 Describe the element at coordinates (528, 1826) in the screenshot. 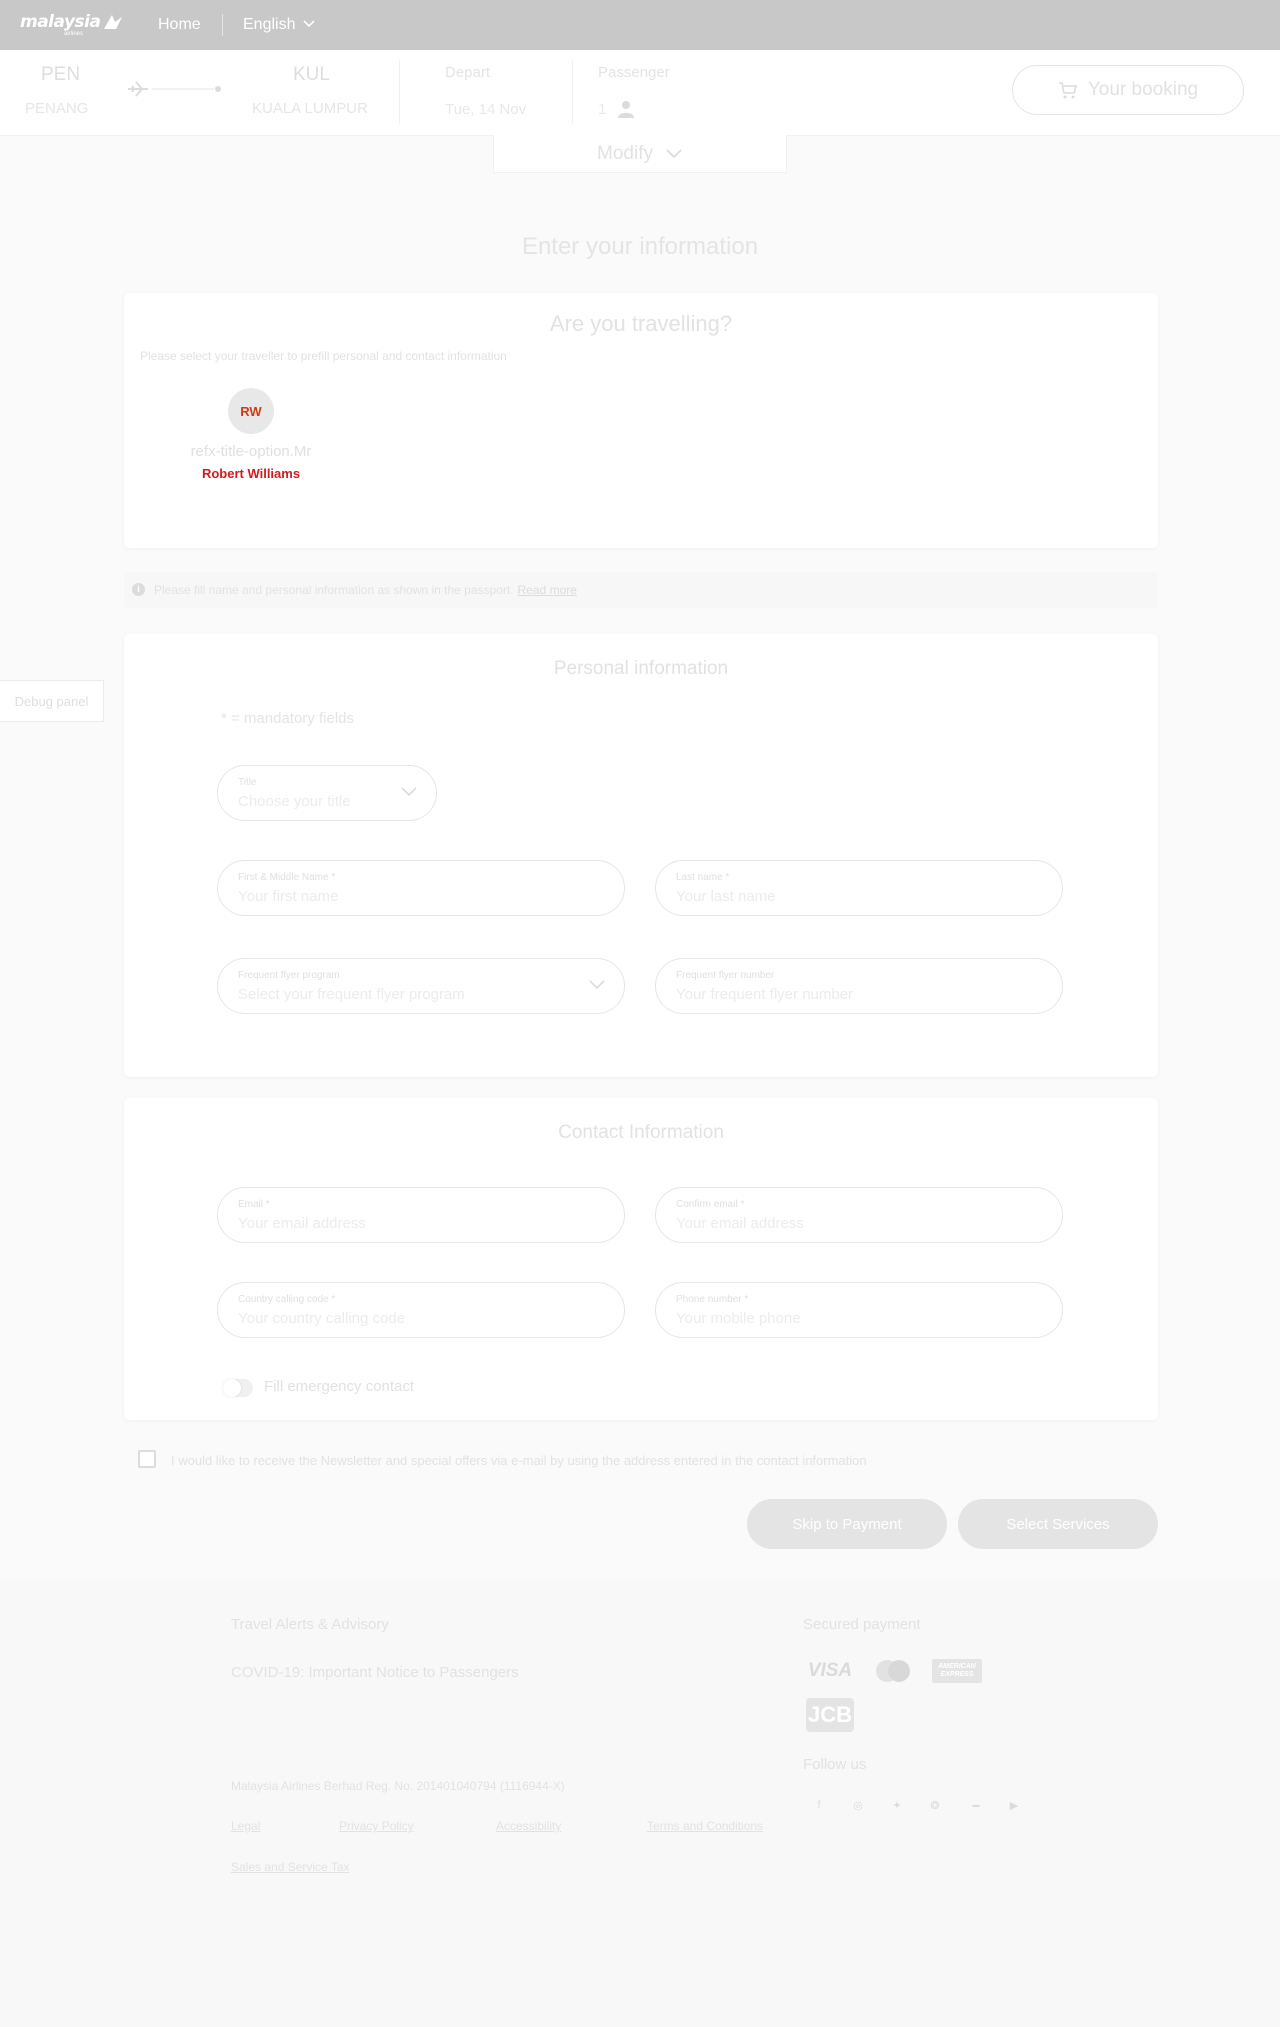

I see `accessibility-link: Accessibility` at that location.